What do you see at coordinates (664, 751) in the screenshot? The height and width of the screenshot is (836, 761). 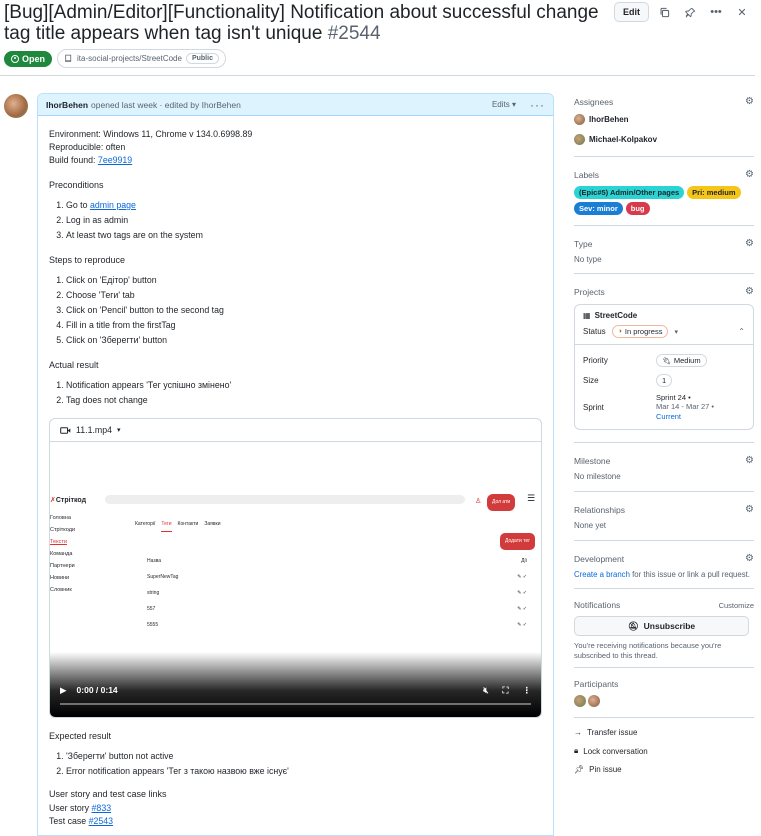 I see `lock-conversation-action: 🔒︎ Lock conversation` at bounding box center [664, 751].